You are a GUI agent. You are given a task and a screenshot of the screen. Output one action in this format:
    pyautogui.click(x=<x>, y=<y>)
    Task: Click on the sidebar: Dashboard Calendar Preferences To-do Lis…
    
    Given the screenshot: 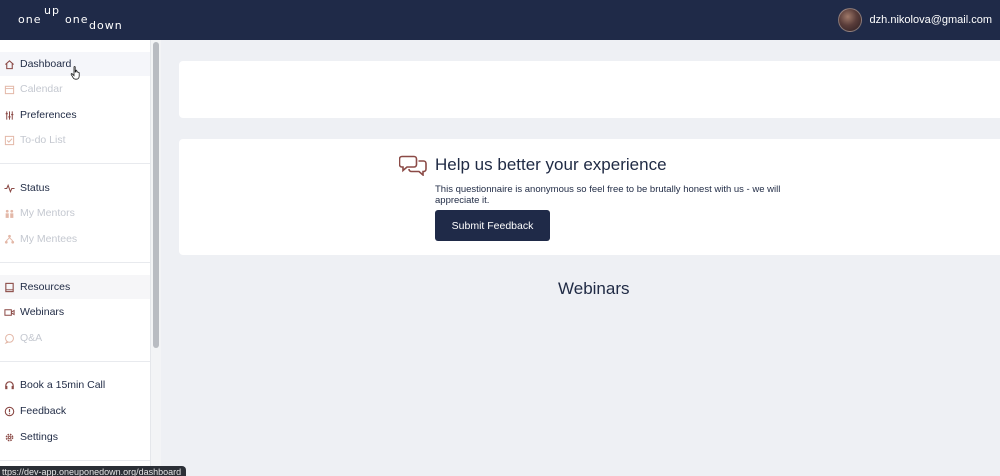 What is the action you would take?
    pyautogui.click(x=75, y=258)
    